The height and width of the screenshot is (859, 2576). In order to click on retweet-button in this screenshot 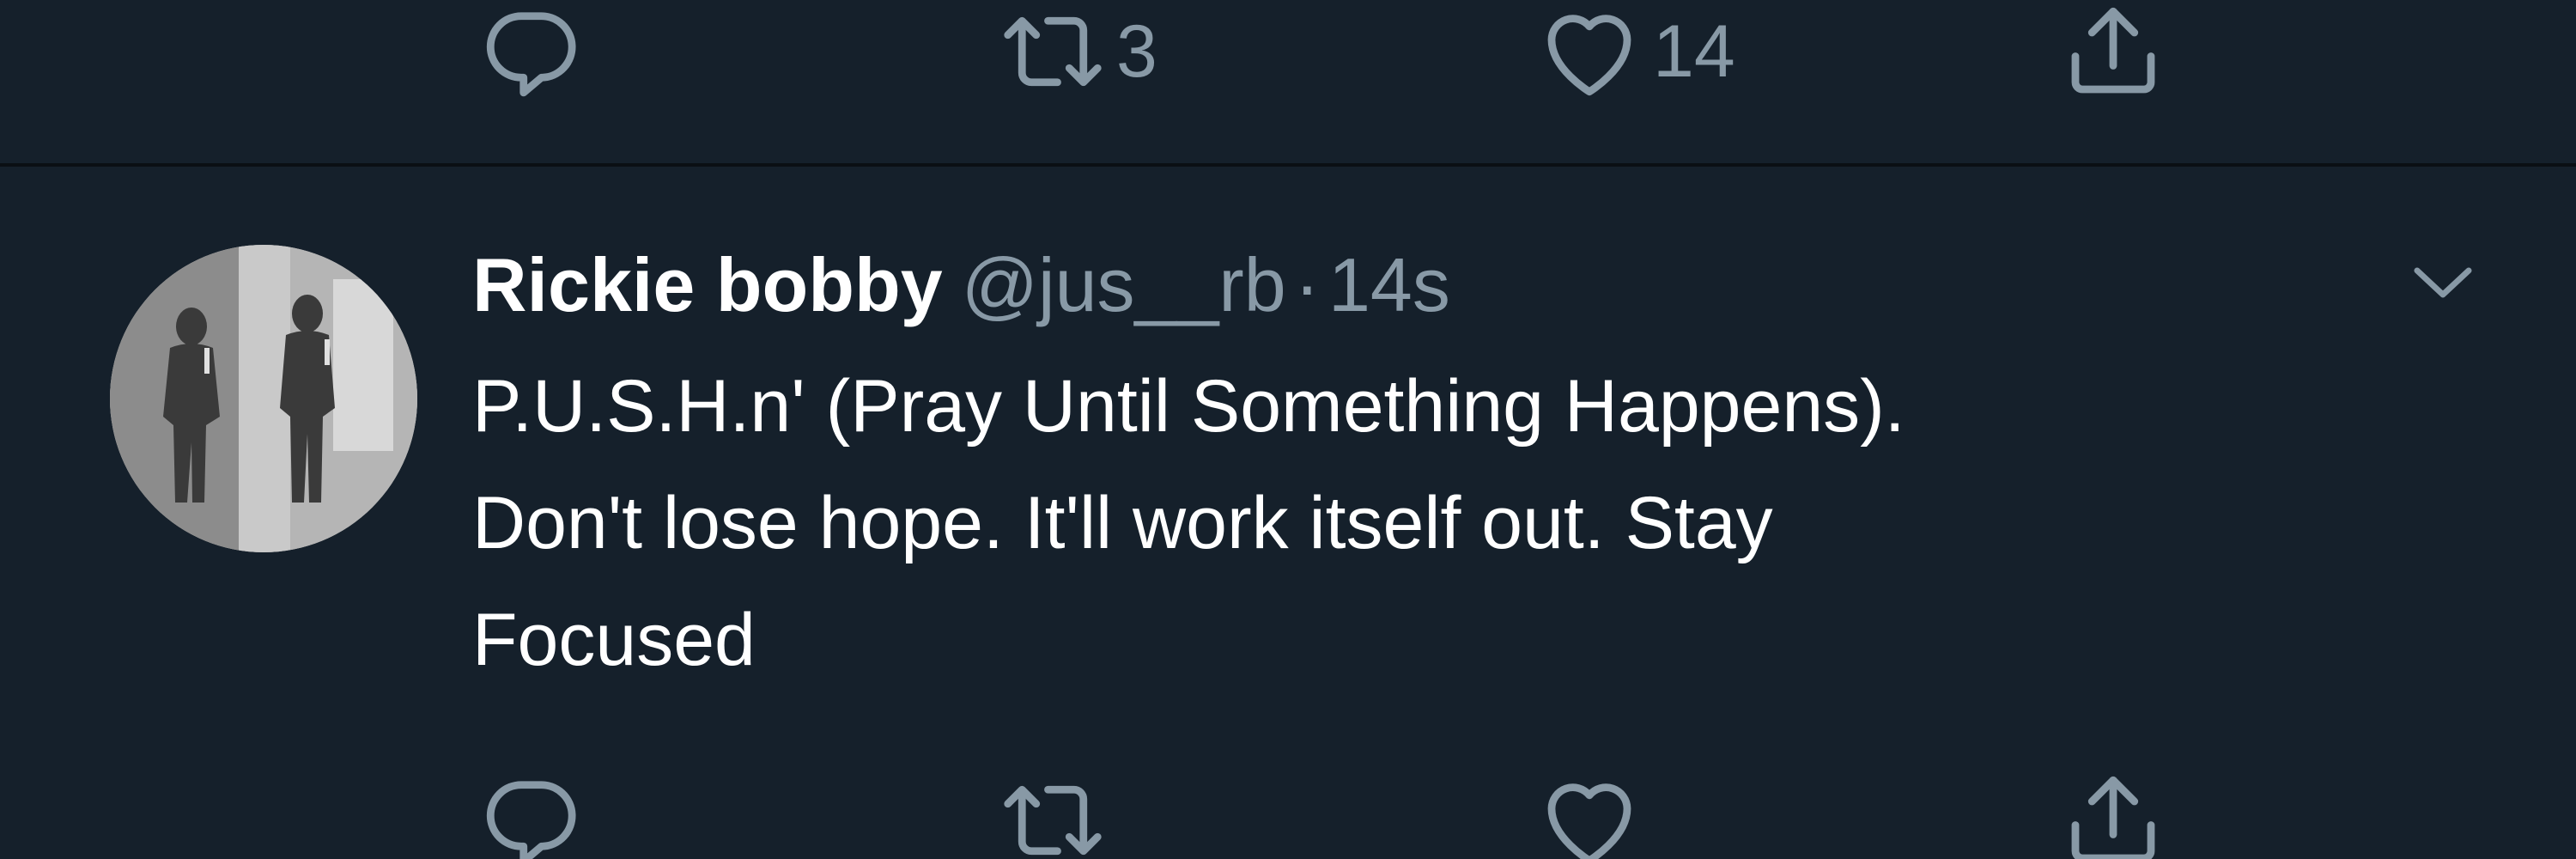, I will do `click(1056, 814)`.